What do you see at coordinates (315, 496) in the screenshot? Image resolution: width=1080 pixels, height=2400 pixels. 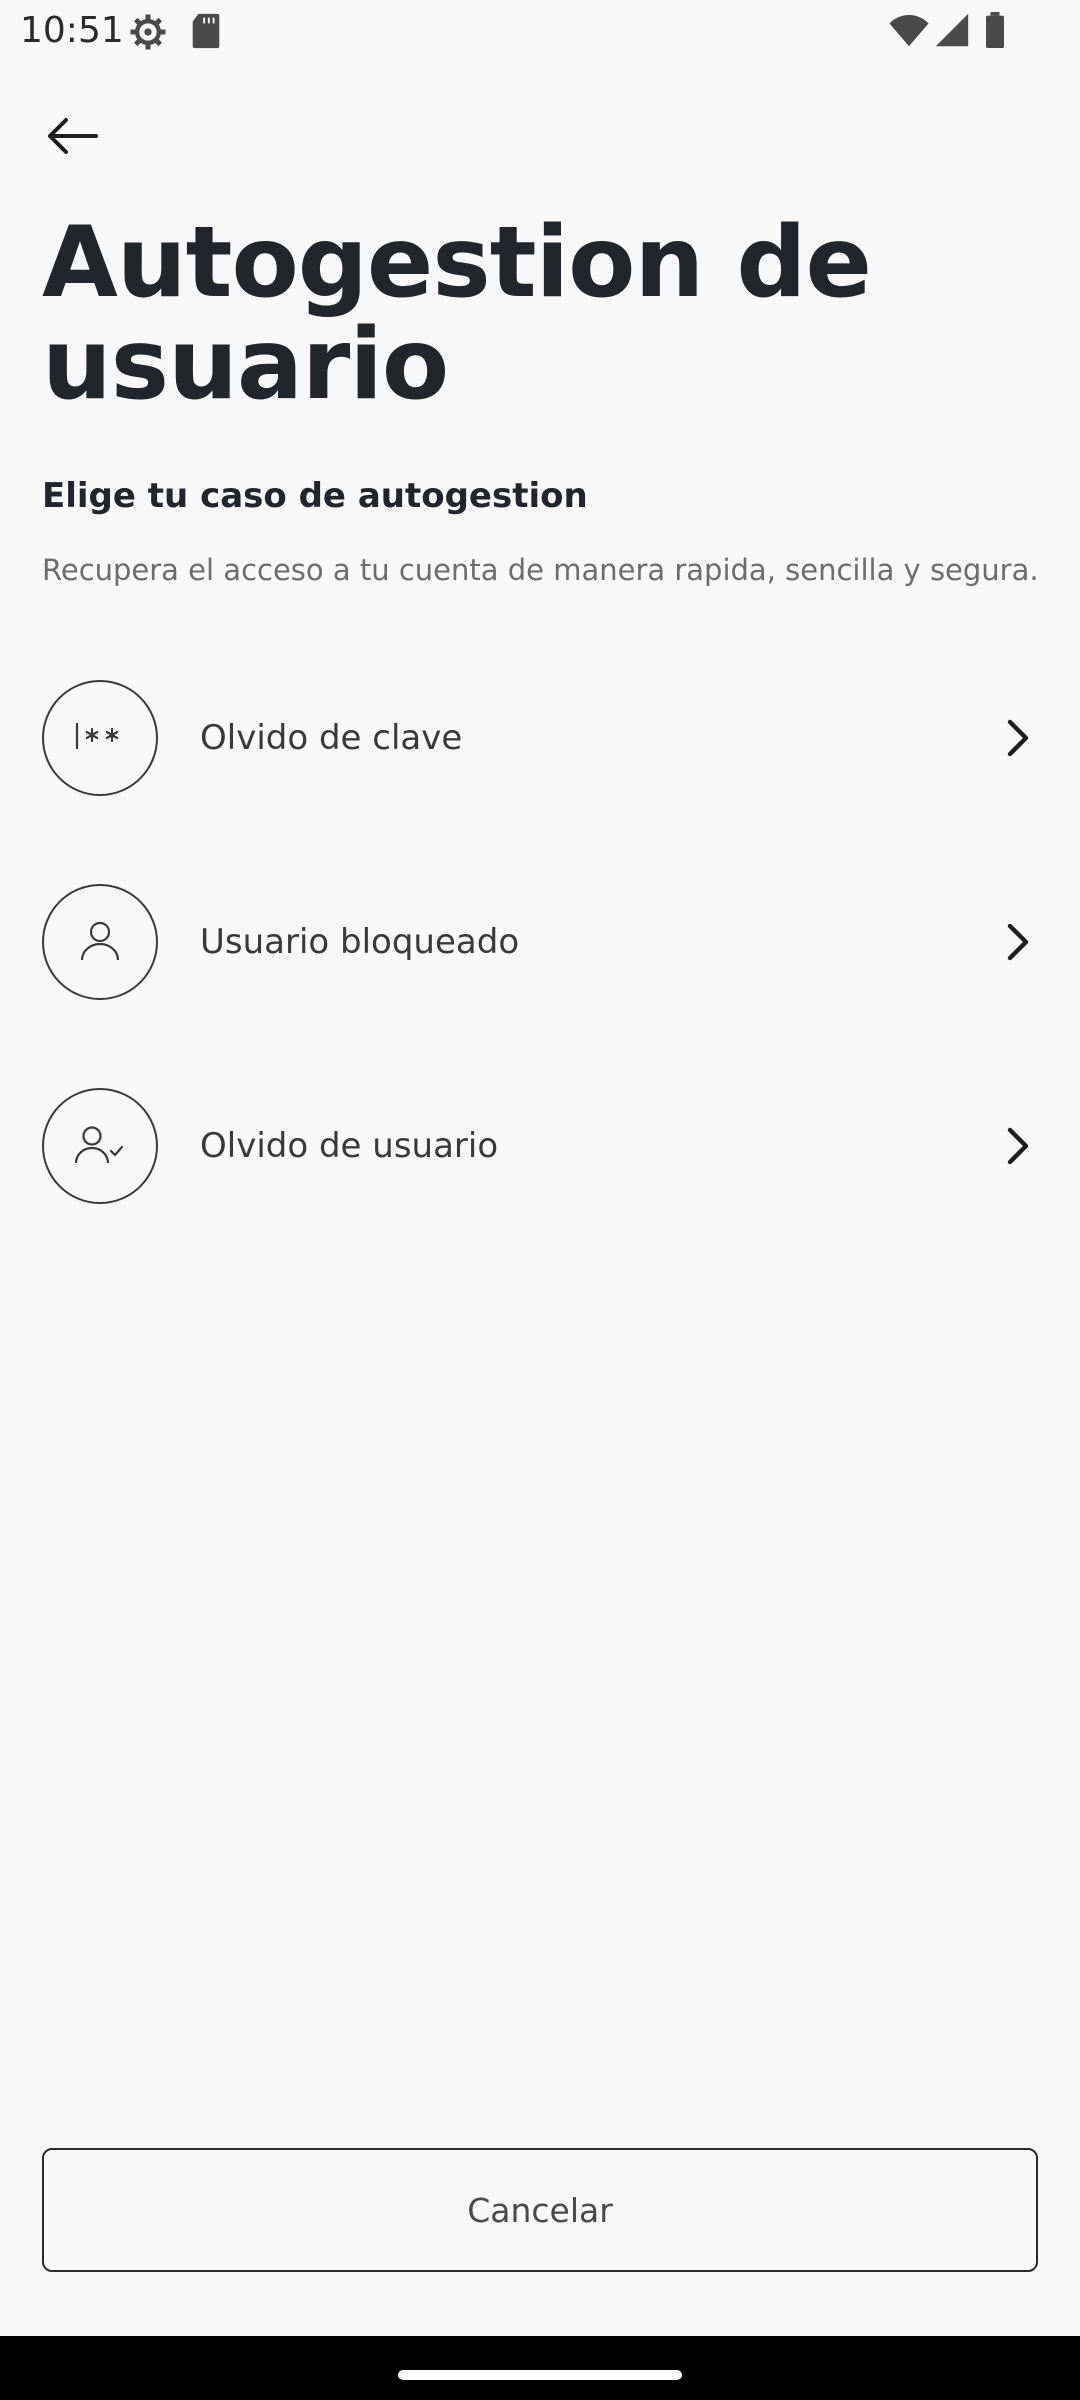 I see `section-heading: Elige tu caso de autogestion` at bounding box center [315, 496].